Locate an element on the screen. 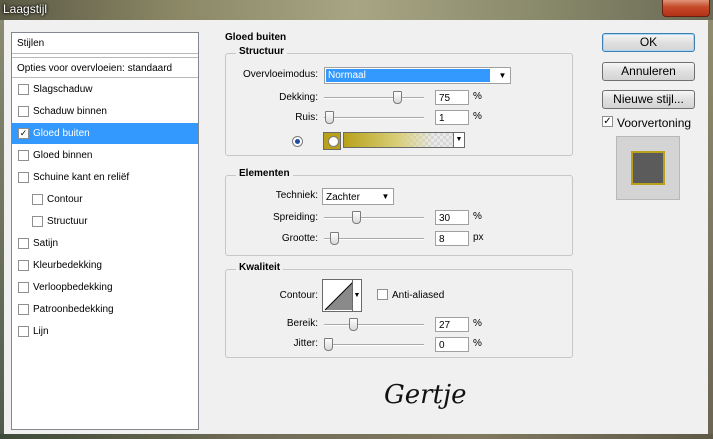  style-item: Patroonbedekking is located at coordinates (105, 309).